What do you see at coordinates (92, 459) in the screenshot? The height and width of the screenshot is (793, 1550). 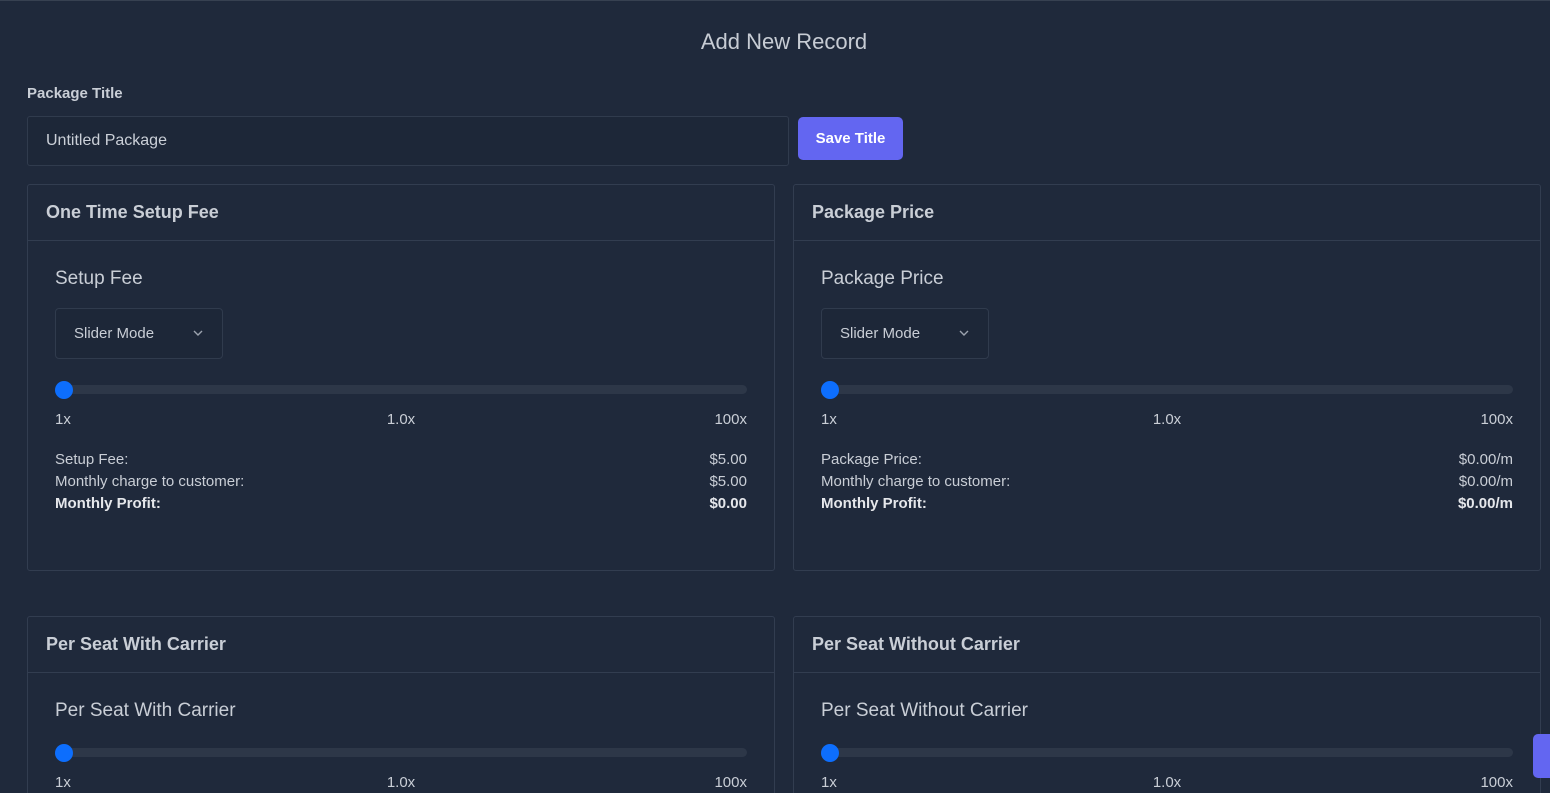 I see `summary-label: Setup Fee:` at bounding box center [92, 459].